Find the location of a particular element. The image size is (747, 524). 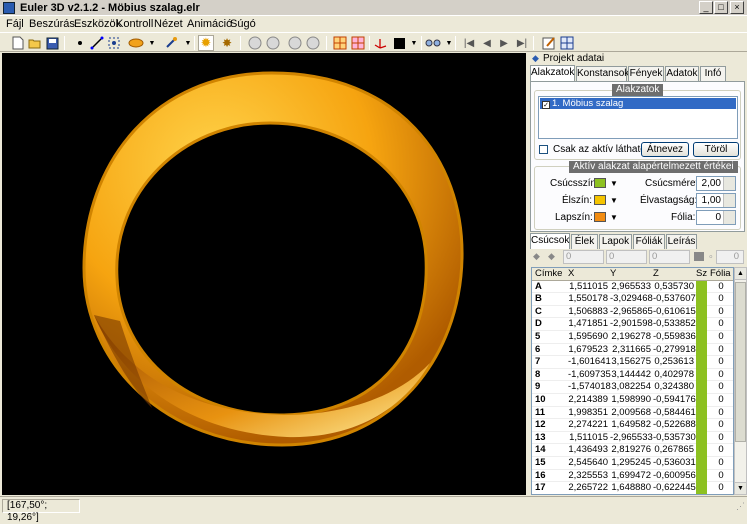

table-row: 7 -1,601641 3,156275 0,253613 0 is located at coordinates (632, 362).